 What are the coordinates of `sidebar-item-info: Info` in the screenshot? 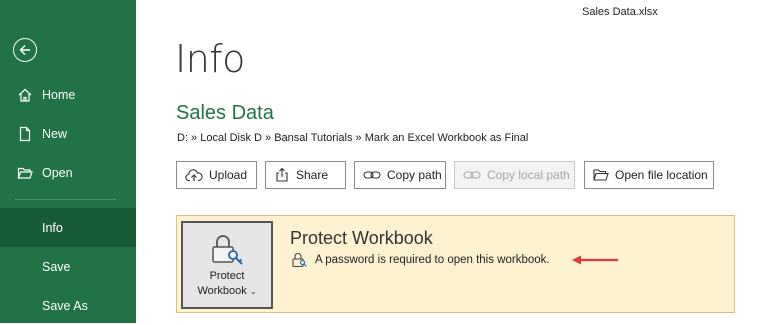 It's located at (68, 227).